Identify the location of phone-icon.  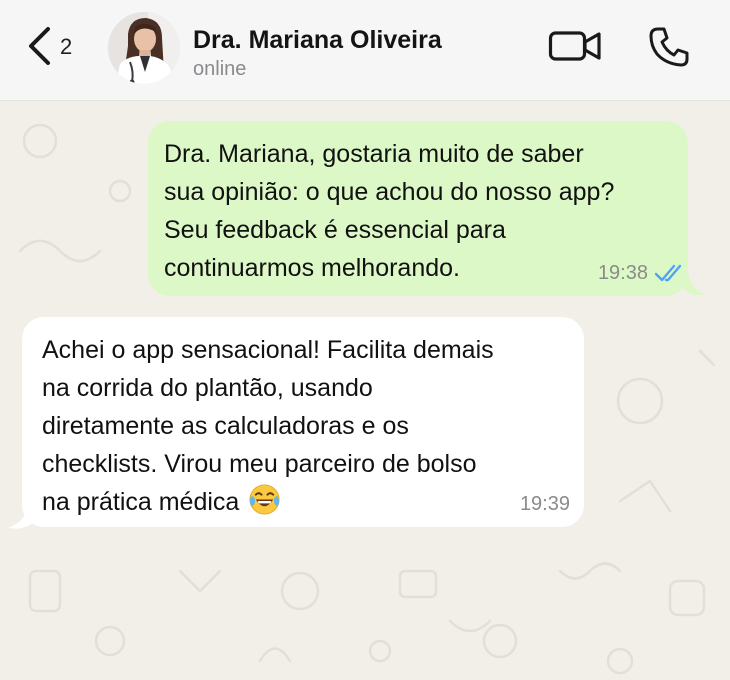
(669, 47).